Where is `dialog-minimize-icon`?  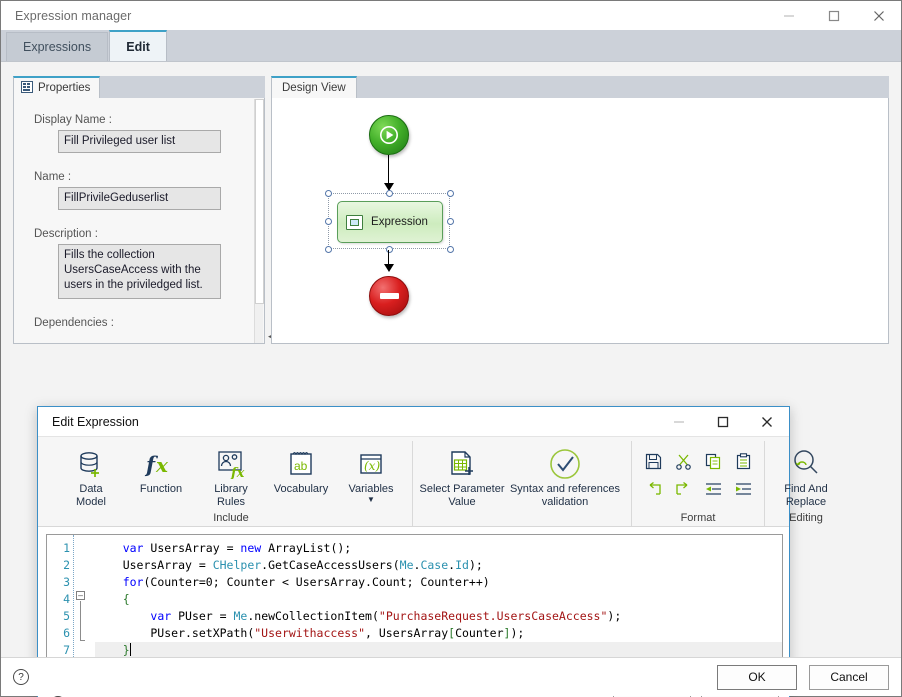
dialog-minimize-icon is located at coordinates (679, 421).